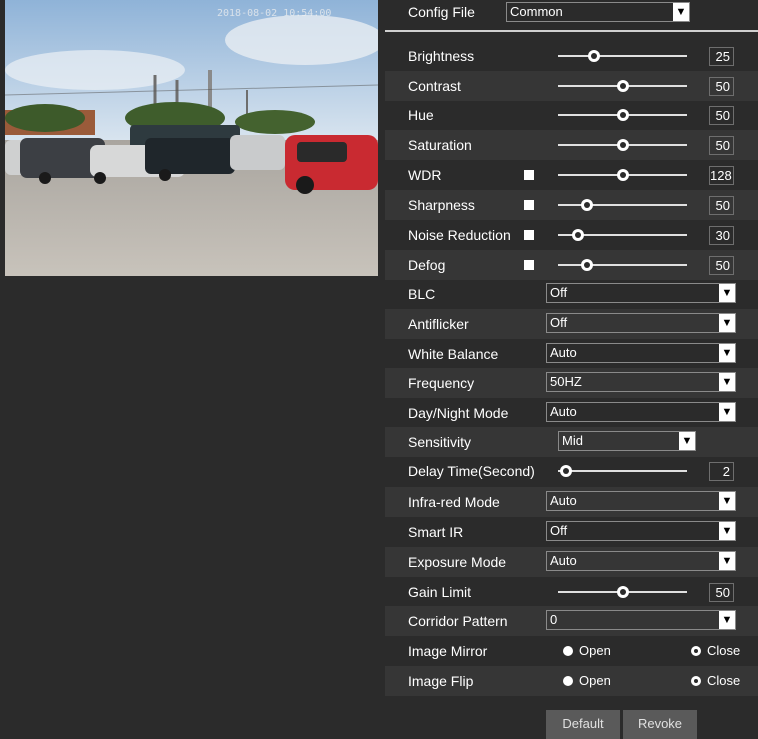 The width and height of the screenshot is (758, 739). Describe the element at coordinates (421, 115) in the screenshot. I see `hue-label: Hue` at that location.